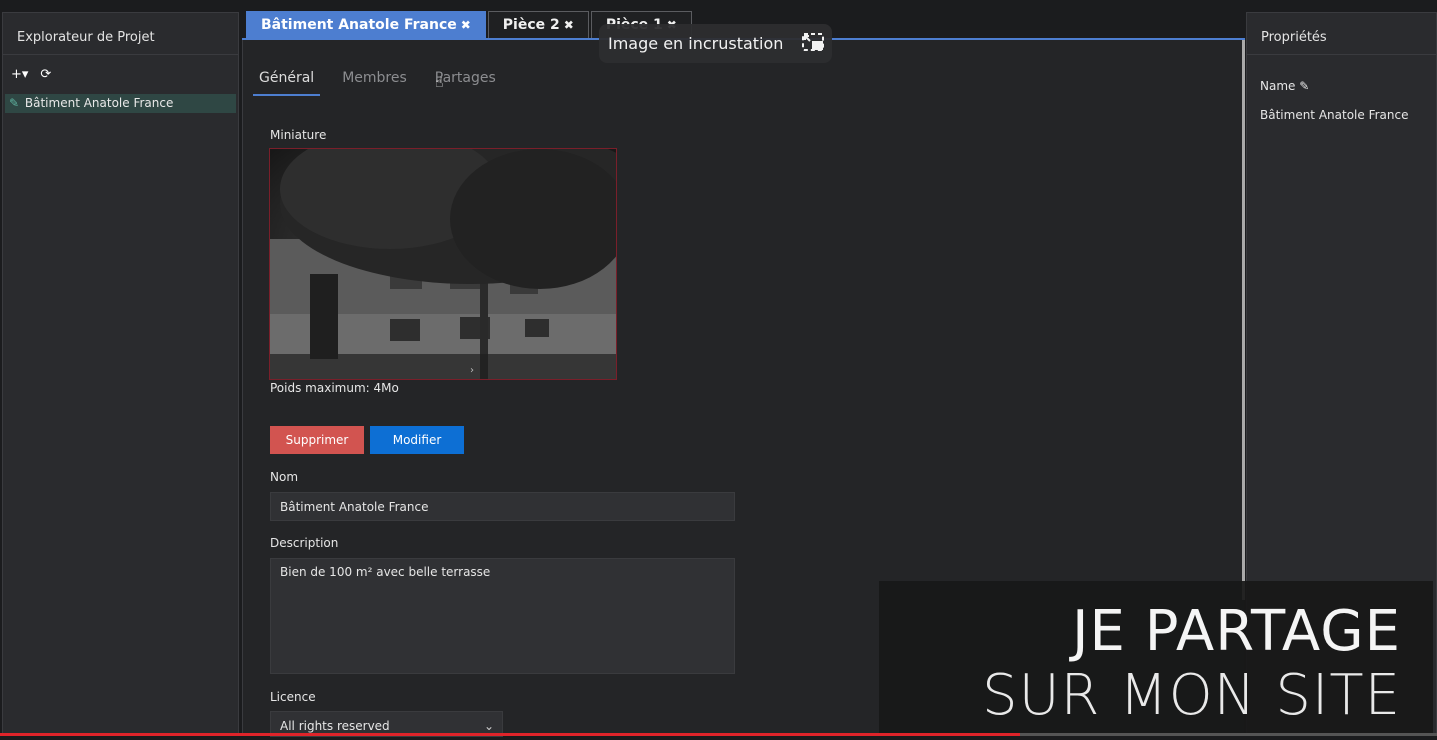  Describe the element at coordinates (287, 83) in the screenshot. I see `subtab-general: Général` at that location.